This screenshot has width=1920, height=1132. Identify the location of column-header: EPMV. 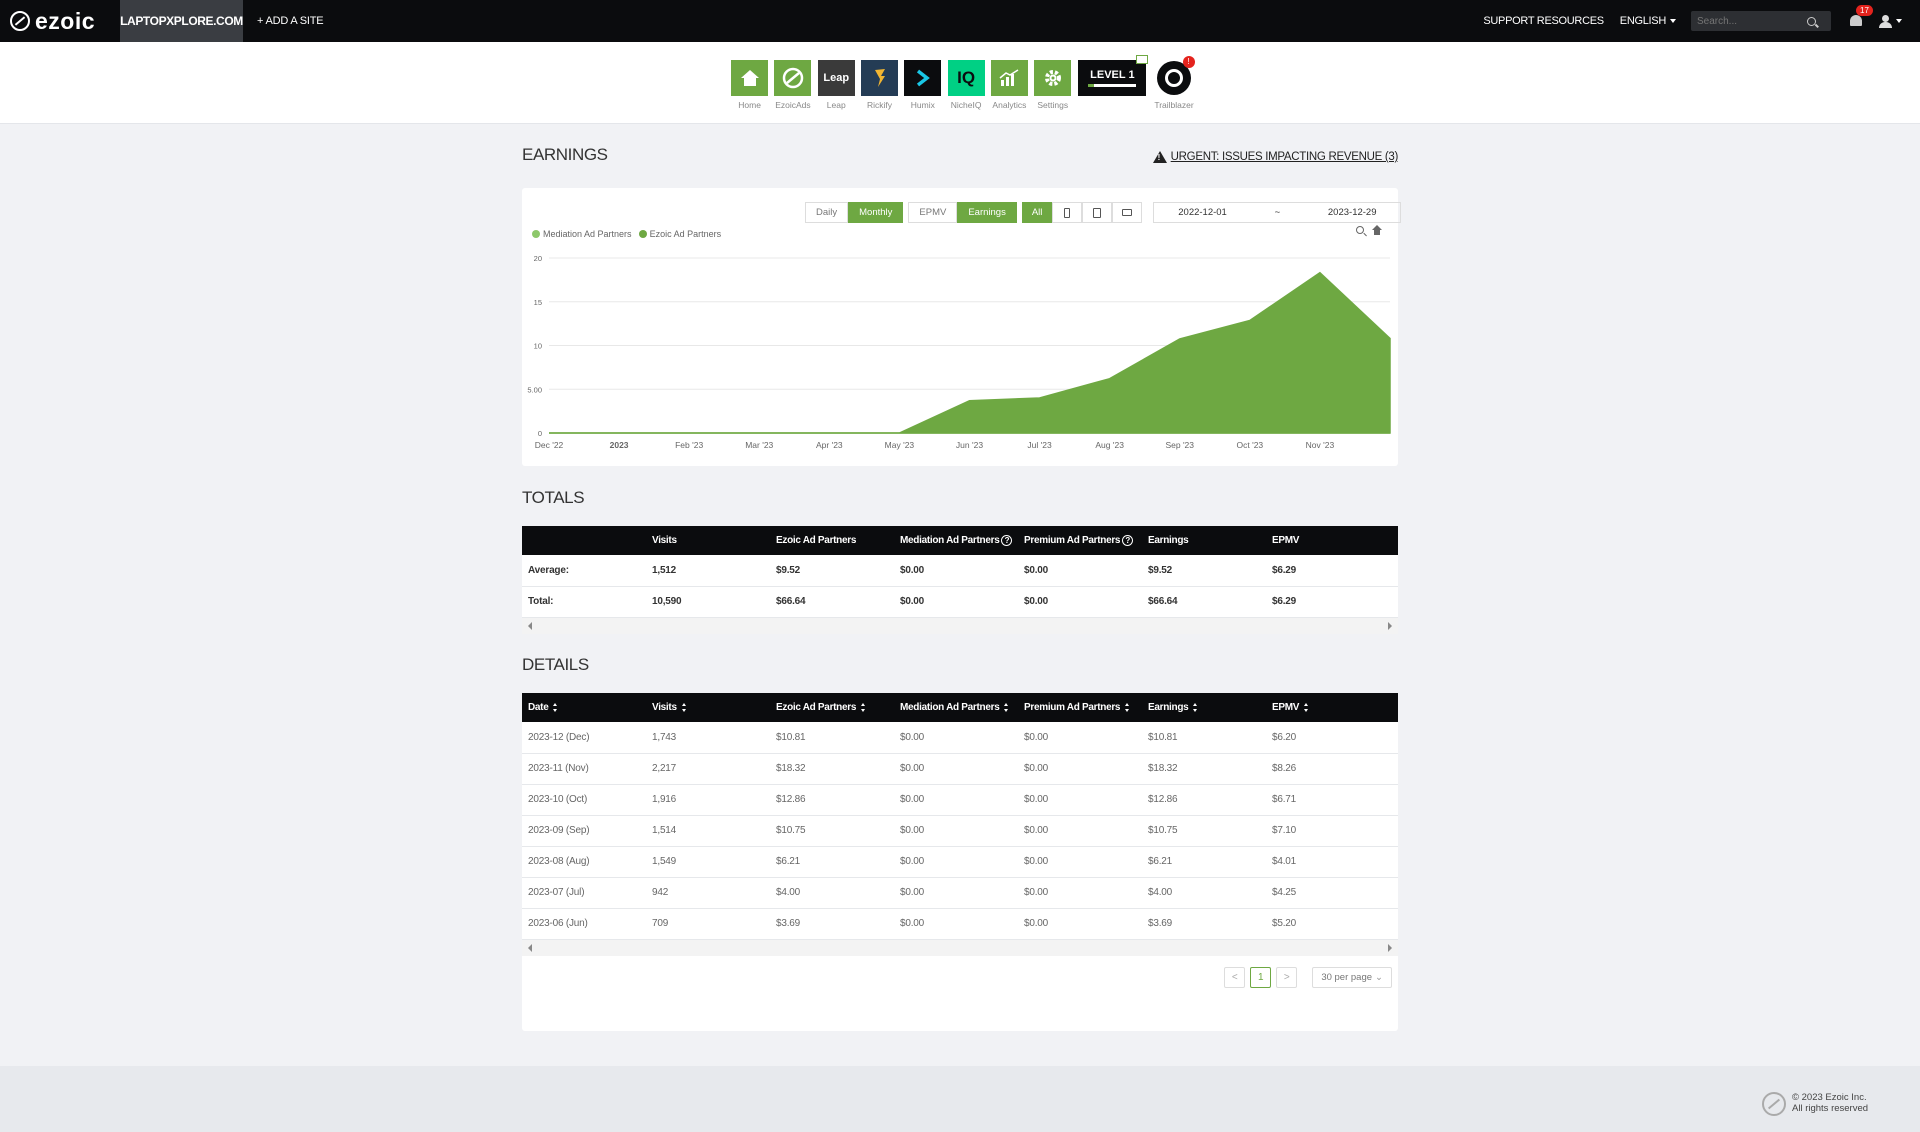
(1332, 540).